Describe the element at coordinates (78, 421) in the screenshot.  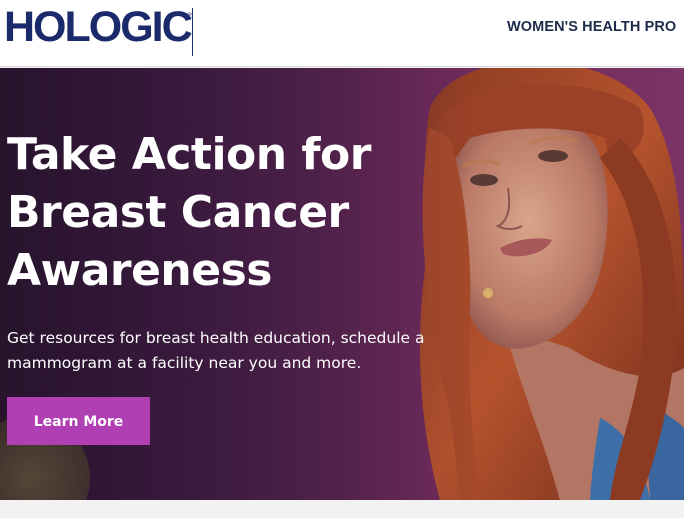
I see `learn-more-button: Learn More` at that location.